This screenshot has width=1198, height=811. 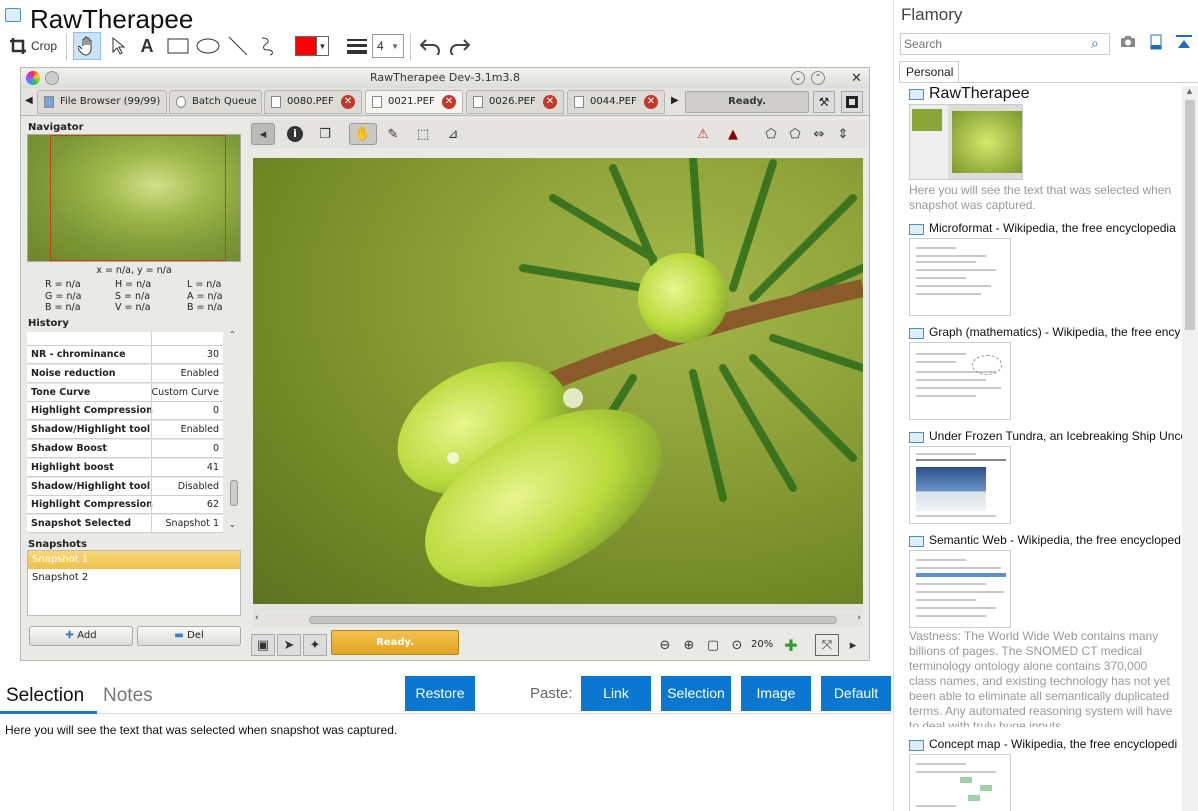 What do you see at coordinates (852, 102) in the screenshot?
I see `fullscreen-icon` at bounding box center [852, 102].